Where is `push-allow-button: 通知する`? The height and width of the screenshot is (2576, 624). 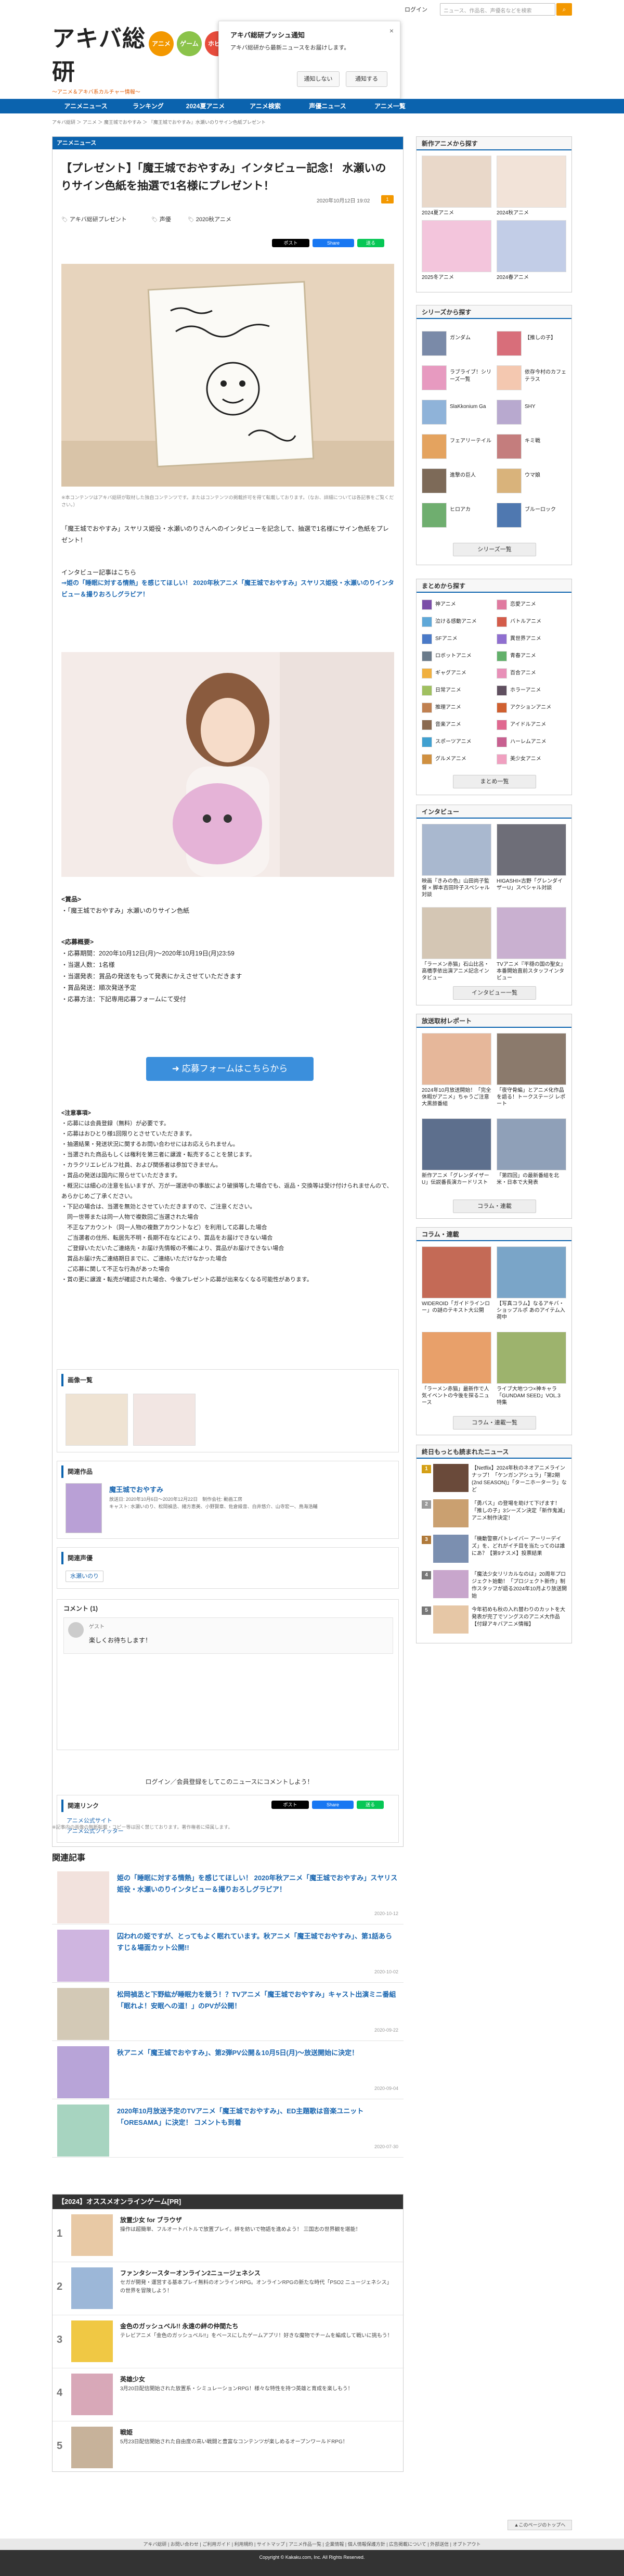 push-allow-button: 通知する is located at coordinates (367, 79).